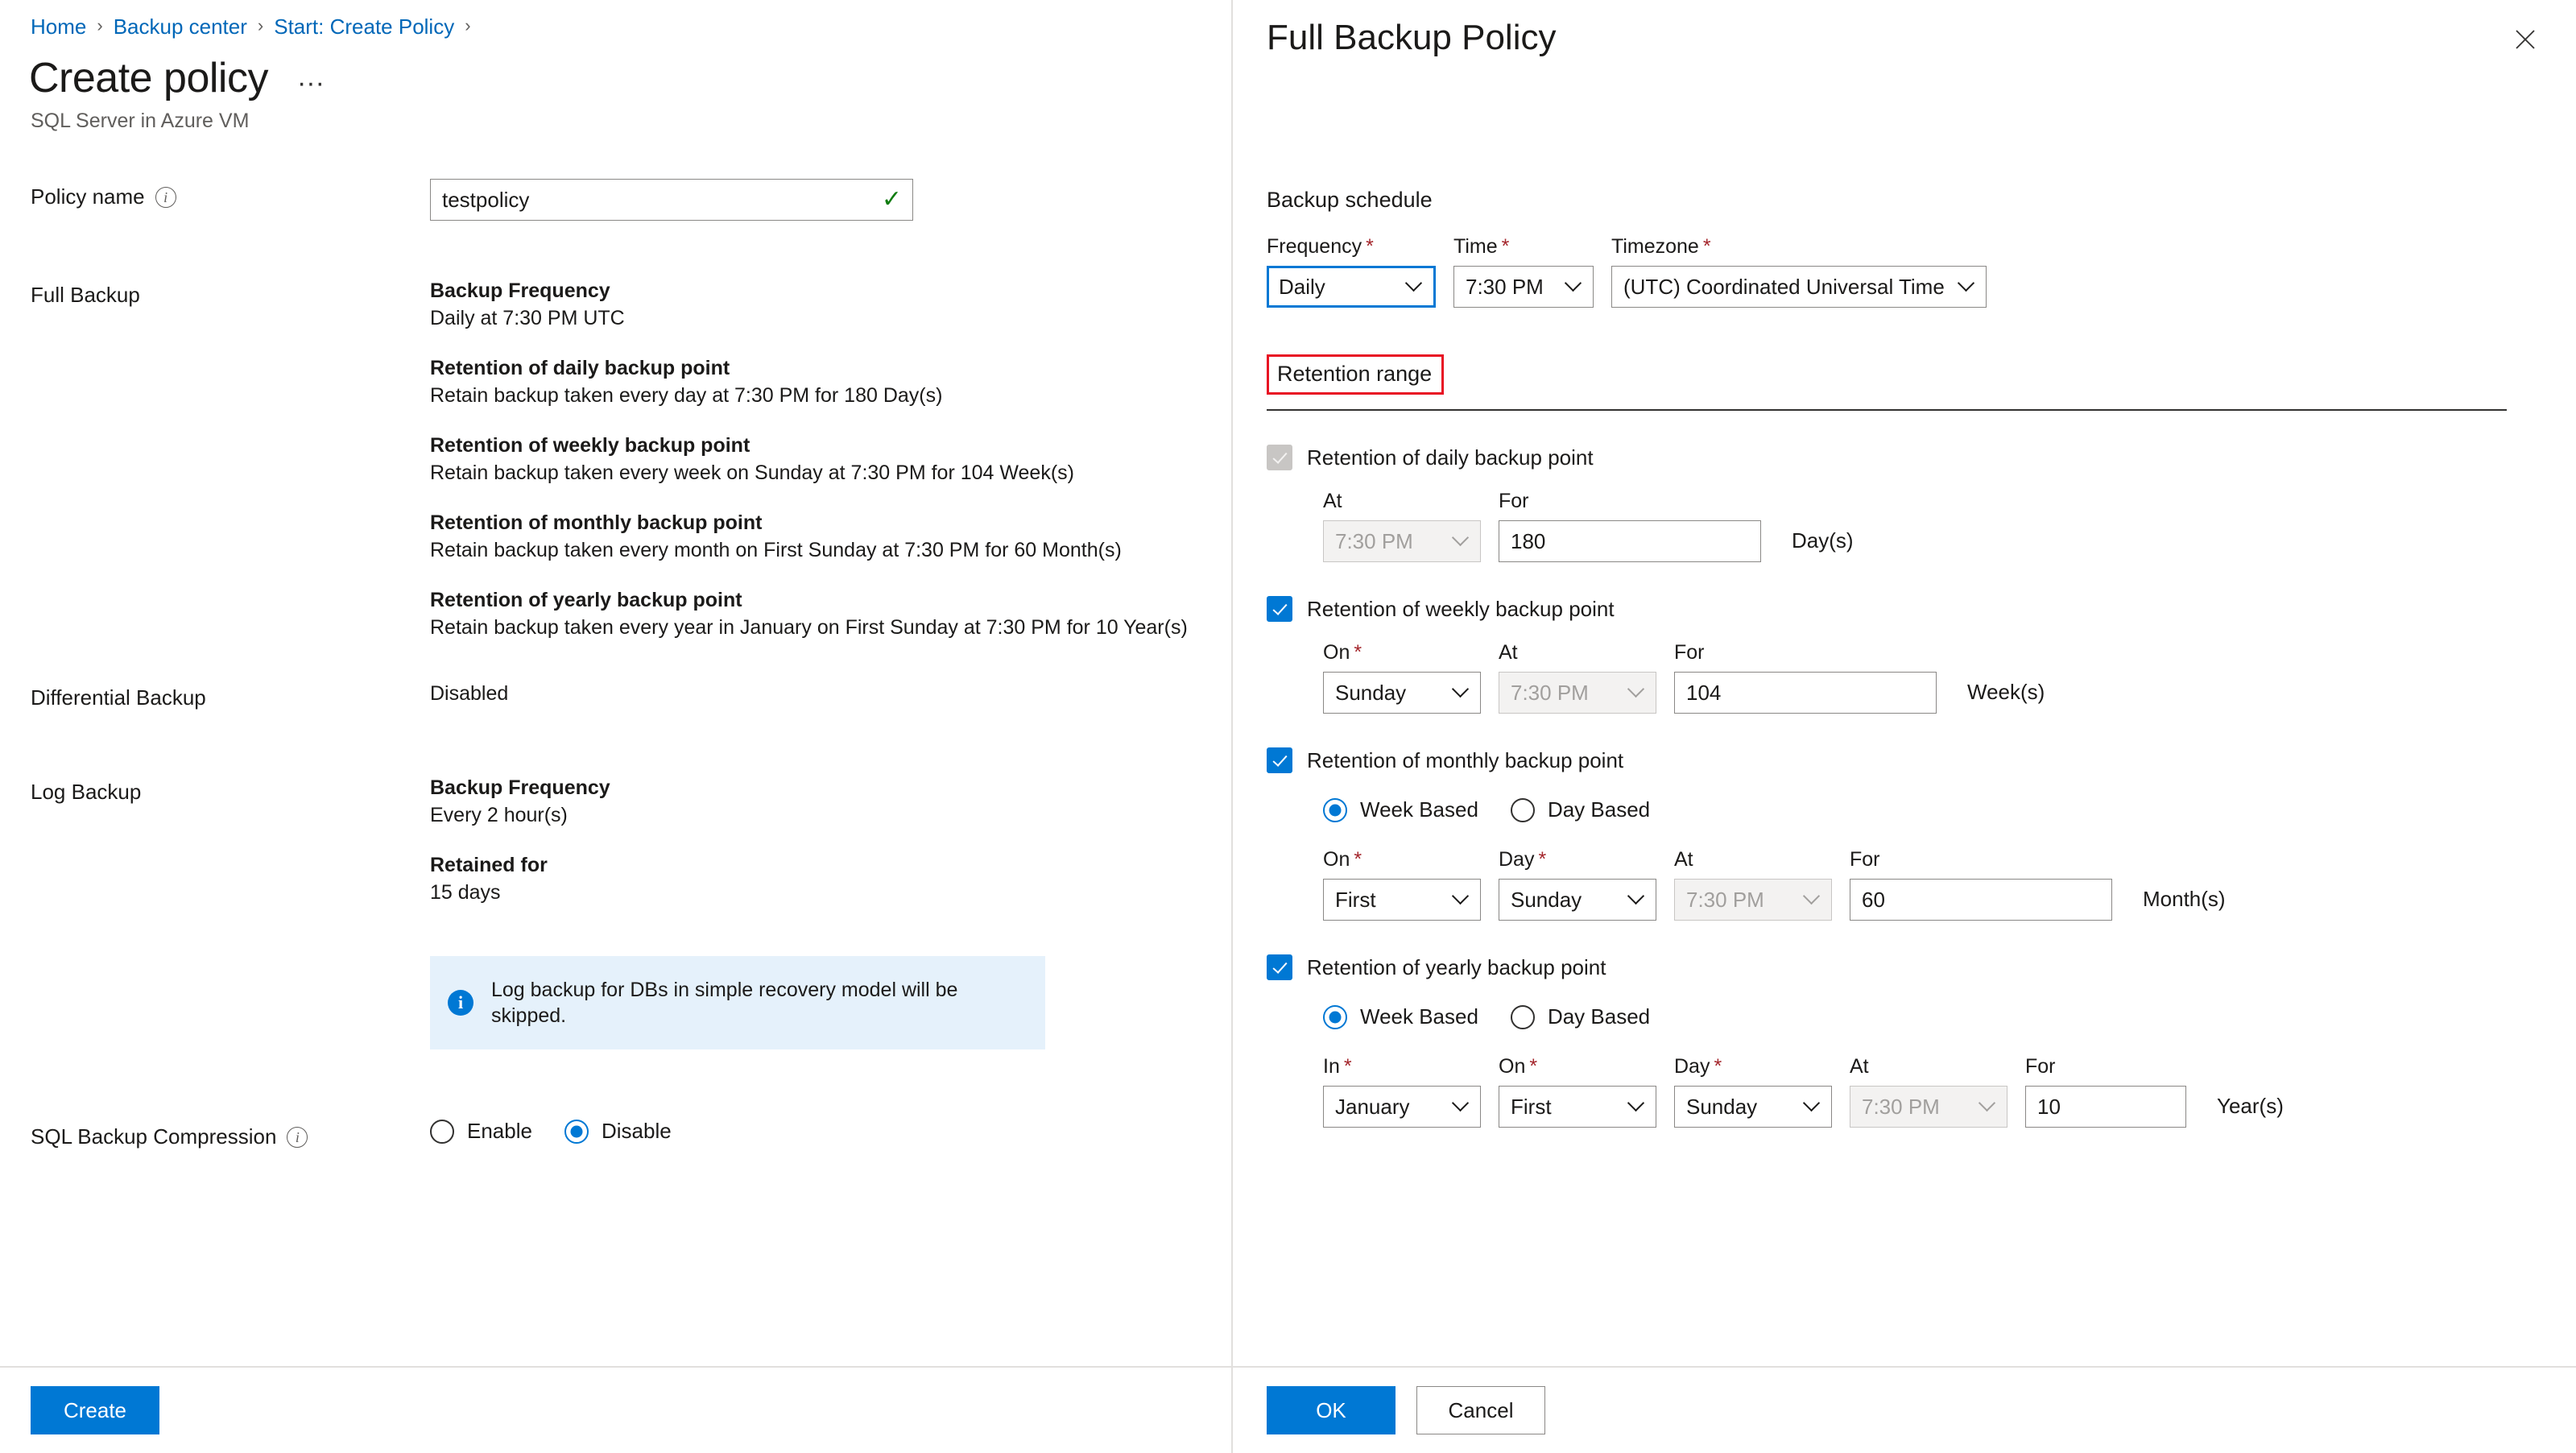 The width and height of the screenshot is (2576, 1453). Describe the element at coordinates (489, 865) in the screenshot. I see `log-backup-retained-head: Retained for` at that location.